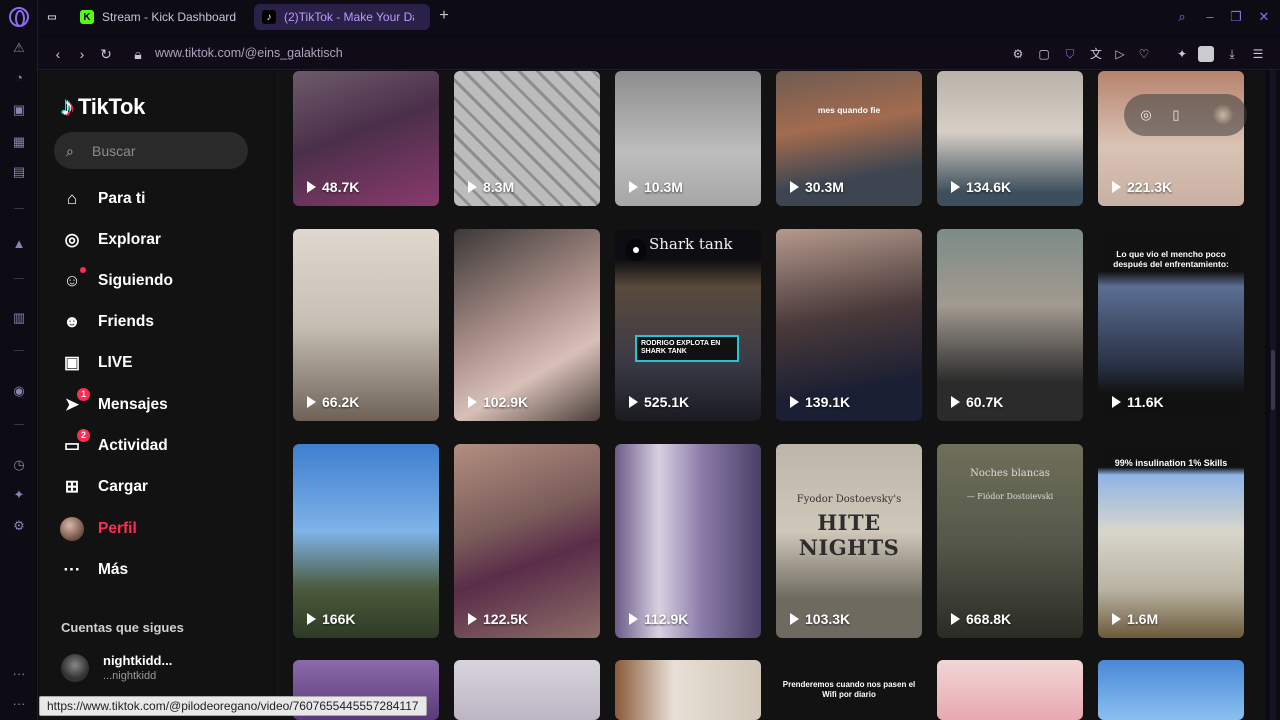  Describe the element at coordinates (19, 526) in the screenshot. I see `settings-icon: ⚙` at that location.